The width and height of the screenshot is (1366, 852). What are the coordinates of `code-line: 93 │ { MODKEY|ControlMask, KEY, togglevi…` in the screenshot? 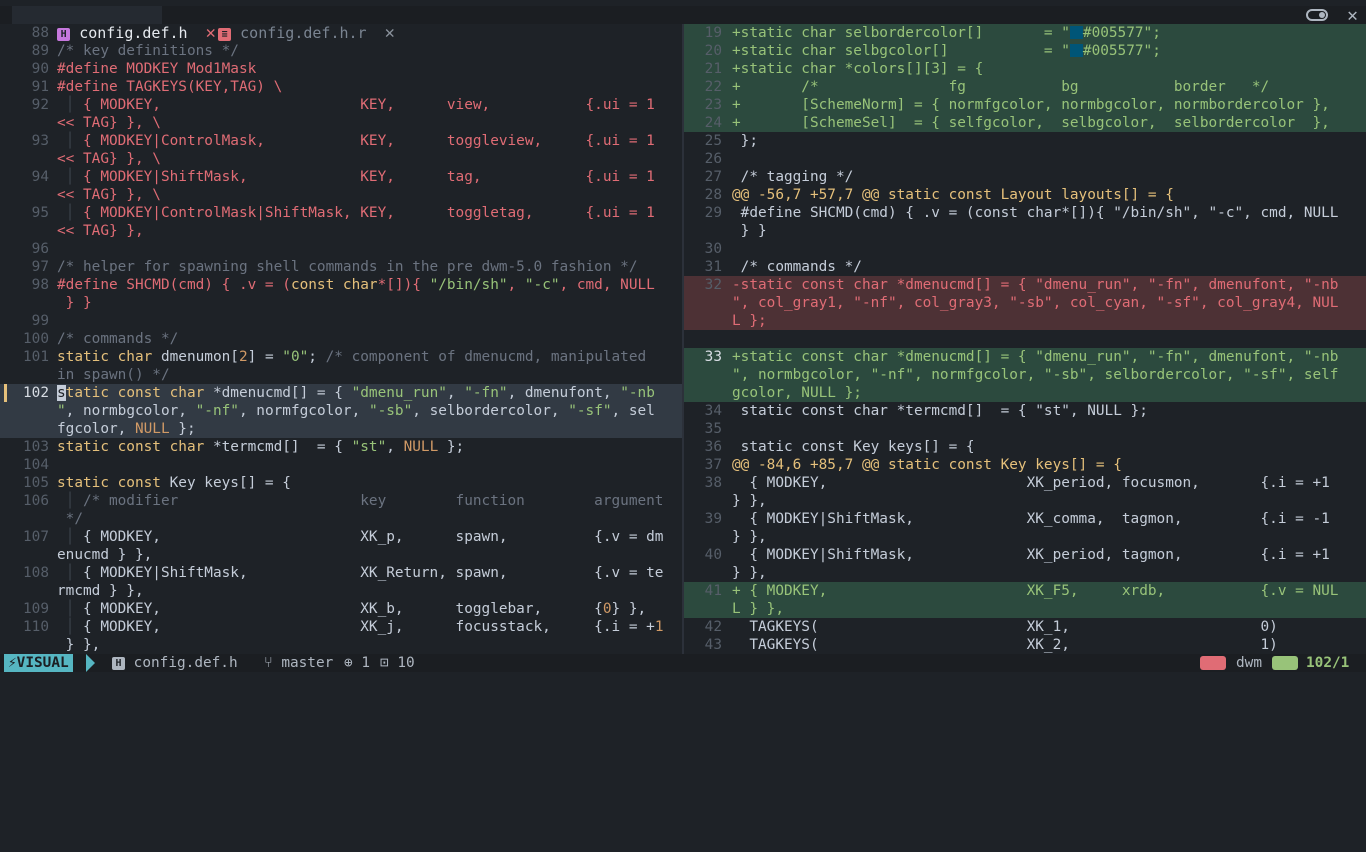 It's located at (341, 141).